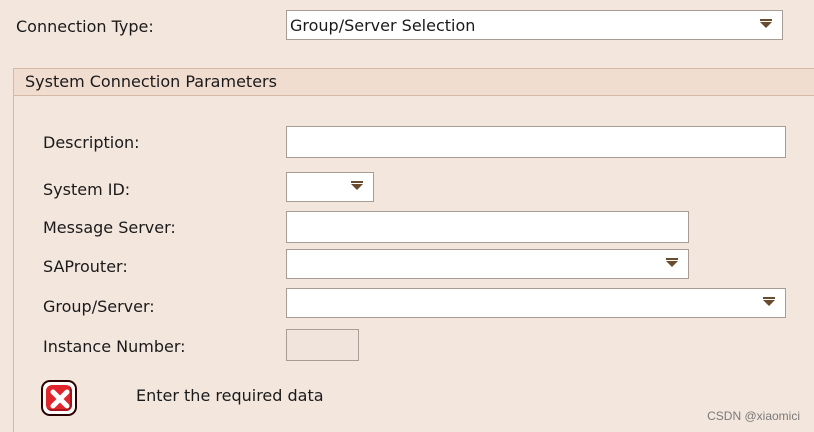 This screenshot has height=432, width=814. What do you see at coordinates (109, 227) in the screenshot?
I see `message-server-label: Message Server:` at bounding box center [109, 227].